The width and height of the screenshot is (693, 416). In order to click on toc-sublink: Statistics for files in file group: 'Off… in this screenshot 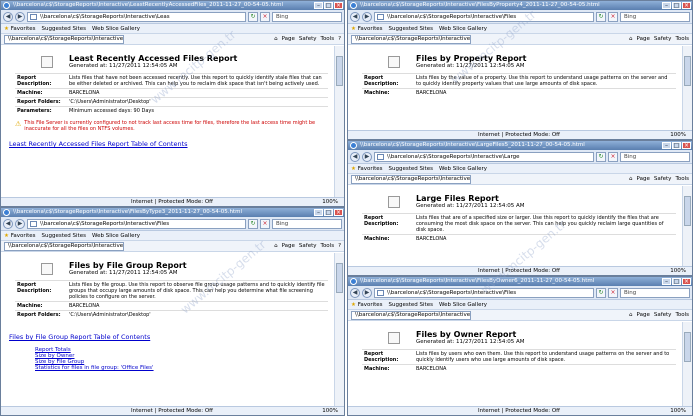, I will do `click(181, 368)`.